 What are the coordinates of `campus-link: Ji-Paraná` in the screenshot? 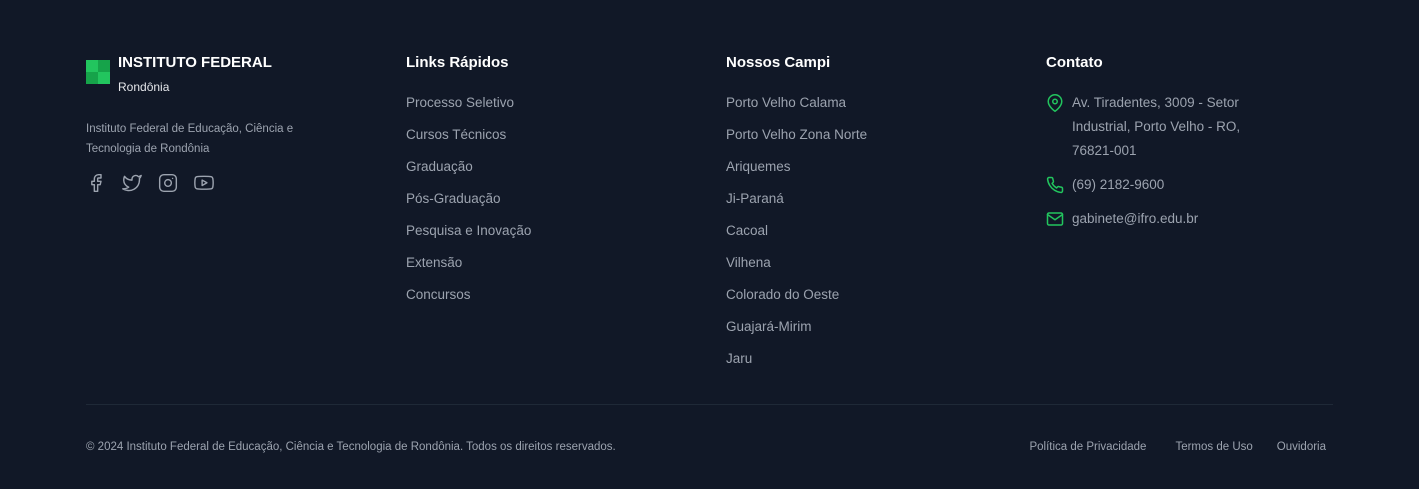 It's located at (876, 199).